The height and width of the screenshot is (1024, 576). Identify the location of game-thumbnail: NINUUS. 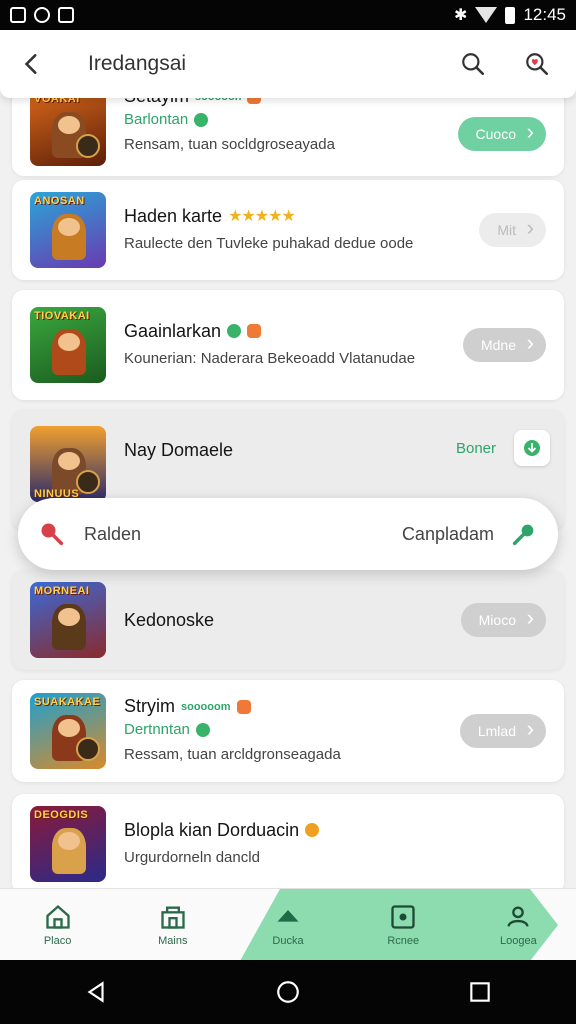
(68, 464).